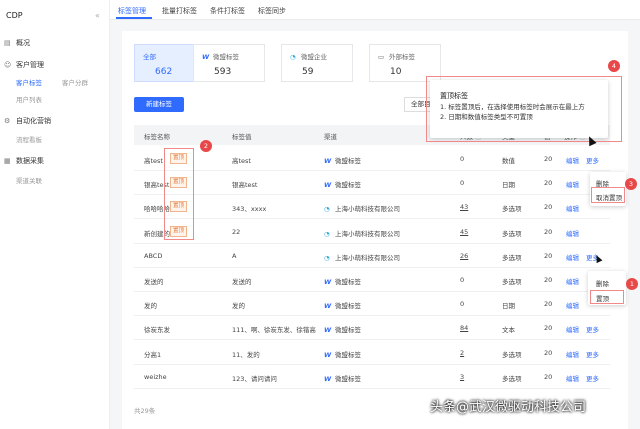 The width and height of the screenshot is (640, 429). I want to click on tag-type: 日期, so click(508, 185).